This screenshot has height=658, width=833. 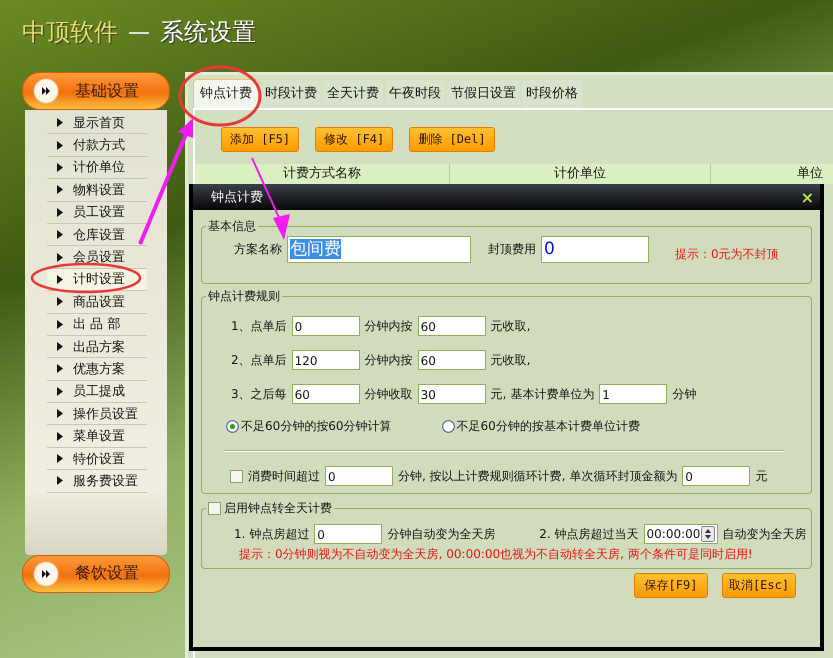 I want to click on sidebar-item: 员工设置, so click(x=97, y=213).